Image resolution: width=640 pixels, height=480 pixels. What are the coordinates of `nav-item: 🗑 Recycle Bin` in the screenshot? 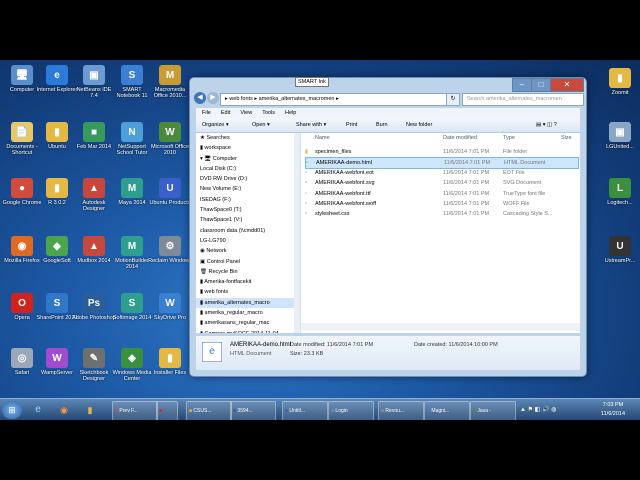 It's located at (248, 272).